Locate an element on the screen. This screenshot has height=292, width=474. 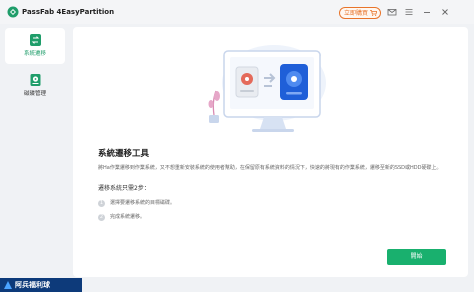
system-migrate-icon is located at coordinates (35, 40).